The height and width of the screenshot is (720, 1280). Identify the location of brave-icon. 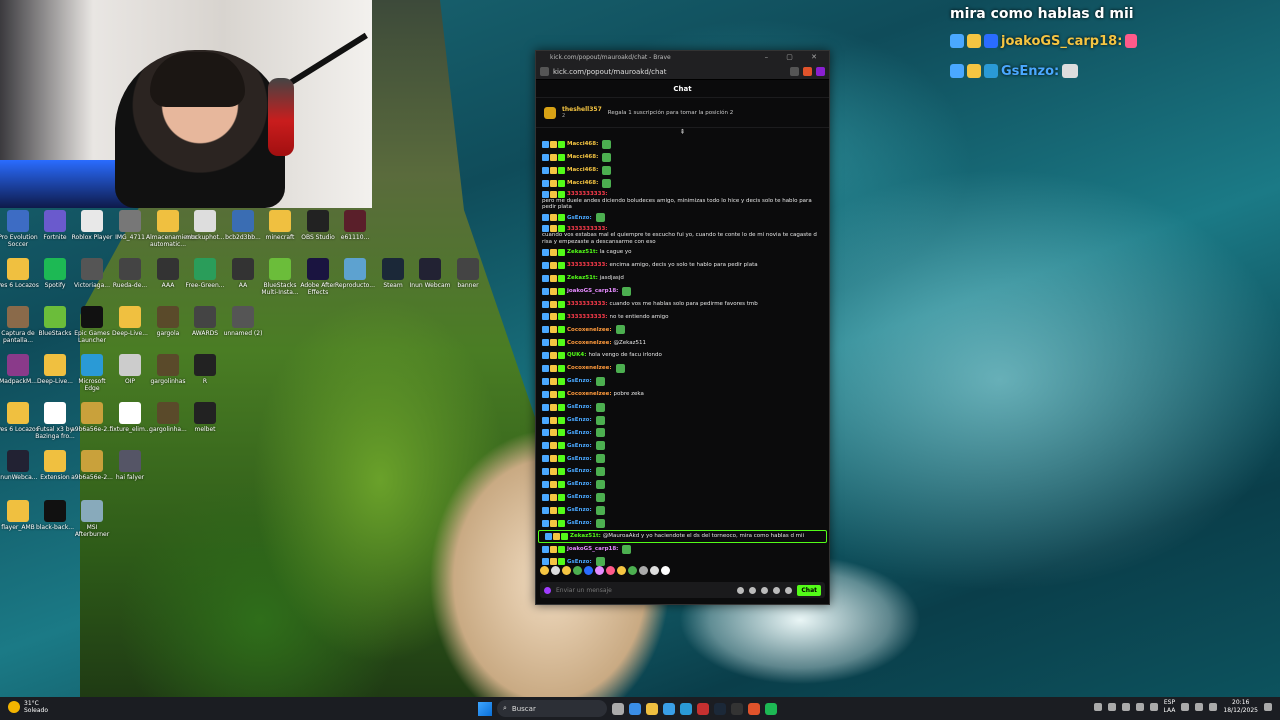
(754, 708).